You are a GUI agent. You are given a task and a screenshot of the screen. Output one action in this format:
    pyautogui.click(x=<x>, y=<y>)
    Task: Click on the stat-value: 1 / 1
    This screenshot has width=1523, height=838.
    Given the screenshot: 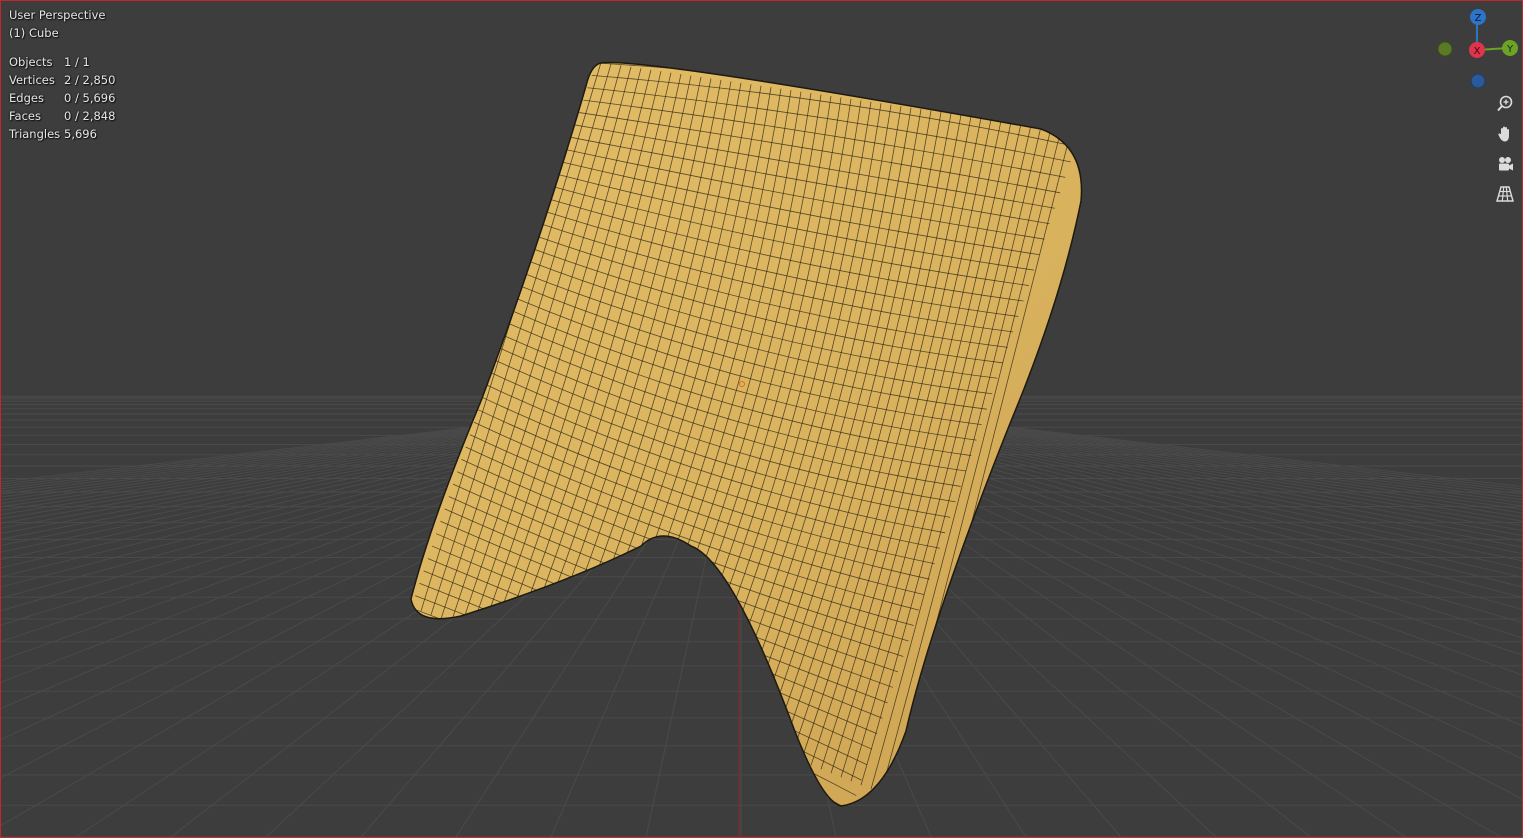 What is the action you would take?
    pyautogui.click(x=77, y=62)
    